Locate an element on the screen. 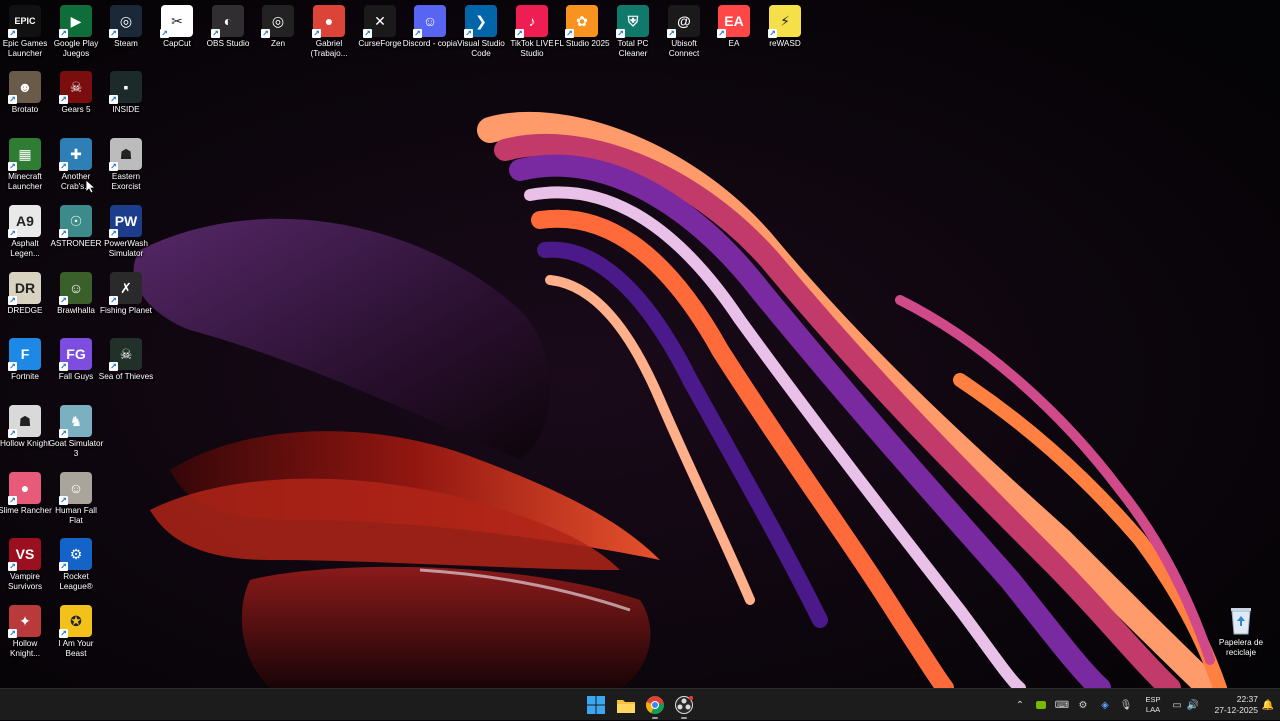  shortcut-label: Rocket League® is located at coordinates (76, 581).